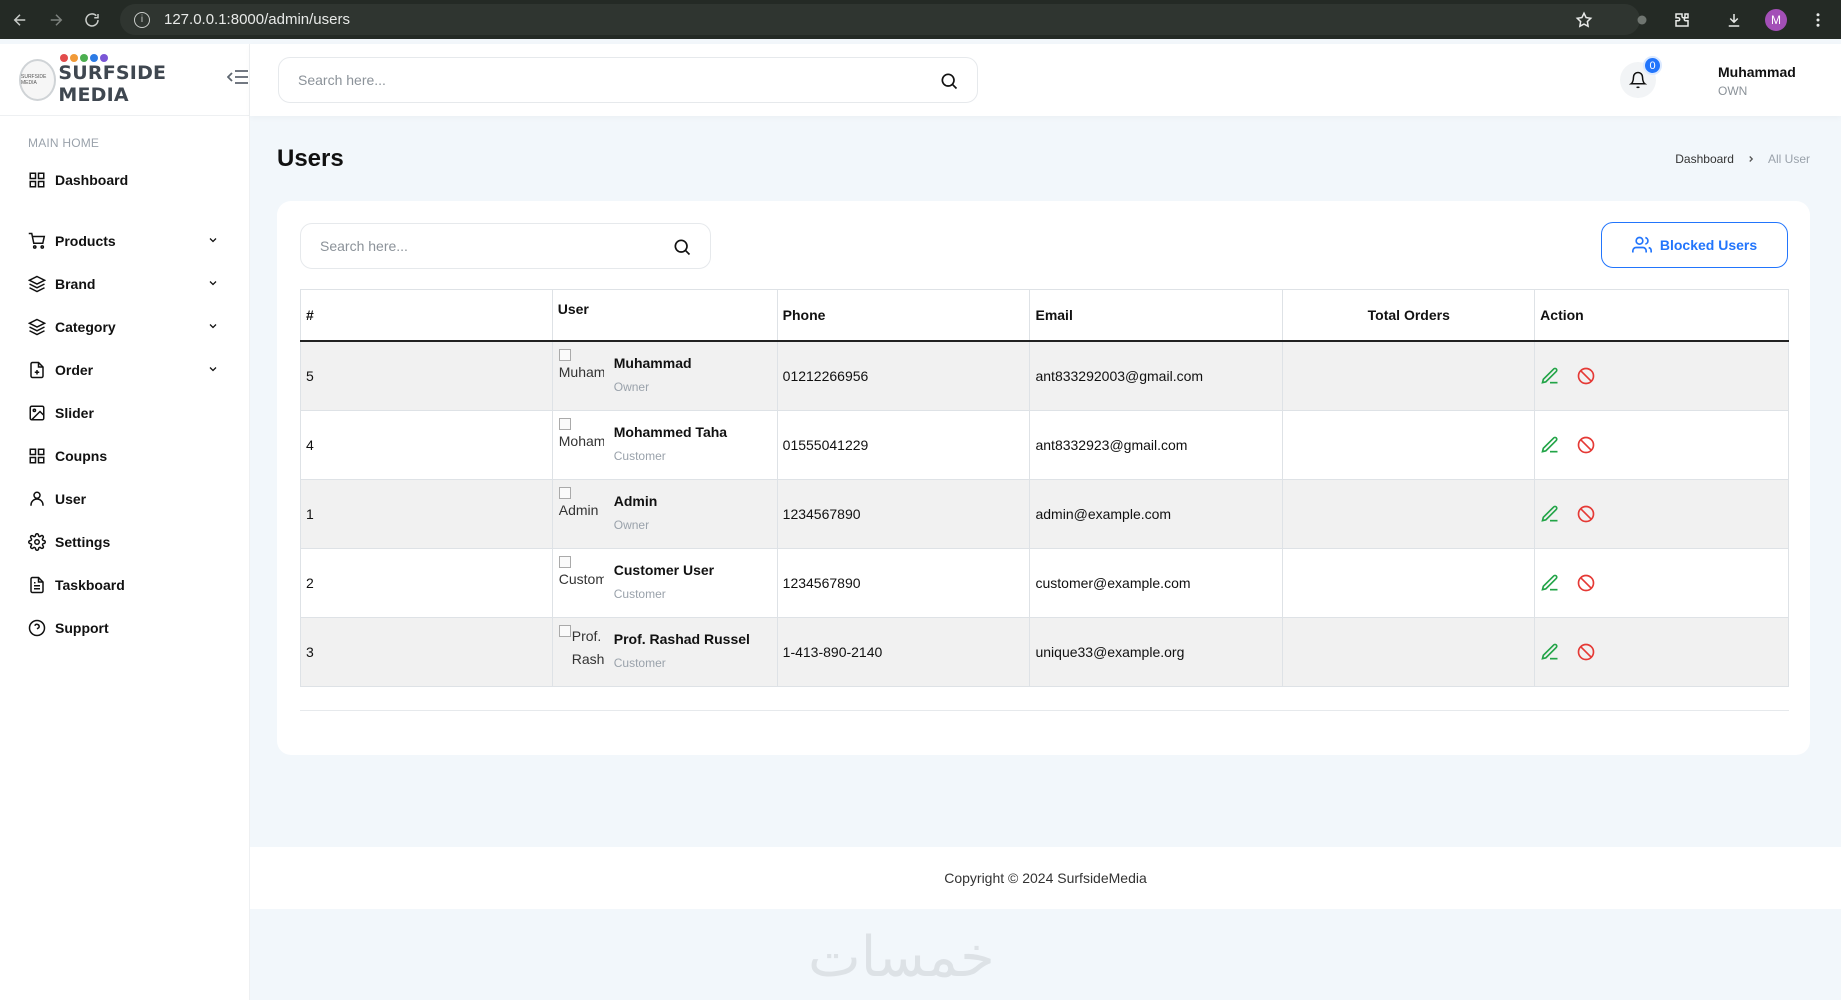  I want to click on cell-phone: 01212266956, so click(903, 375).